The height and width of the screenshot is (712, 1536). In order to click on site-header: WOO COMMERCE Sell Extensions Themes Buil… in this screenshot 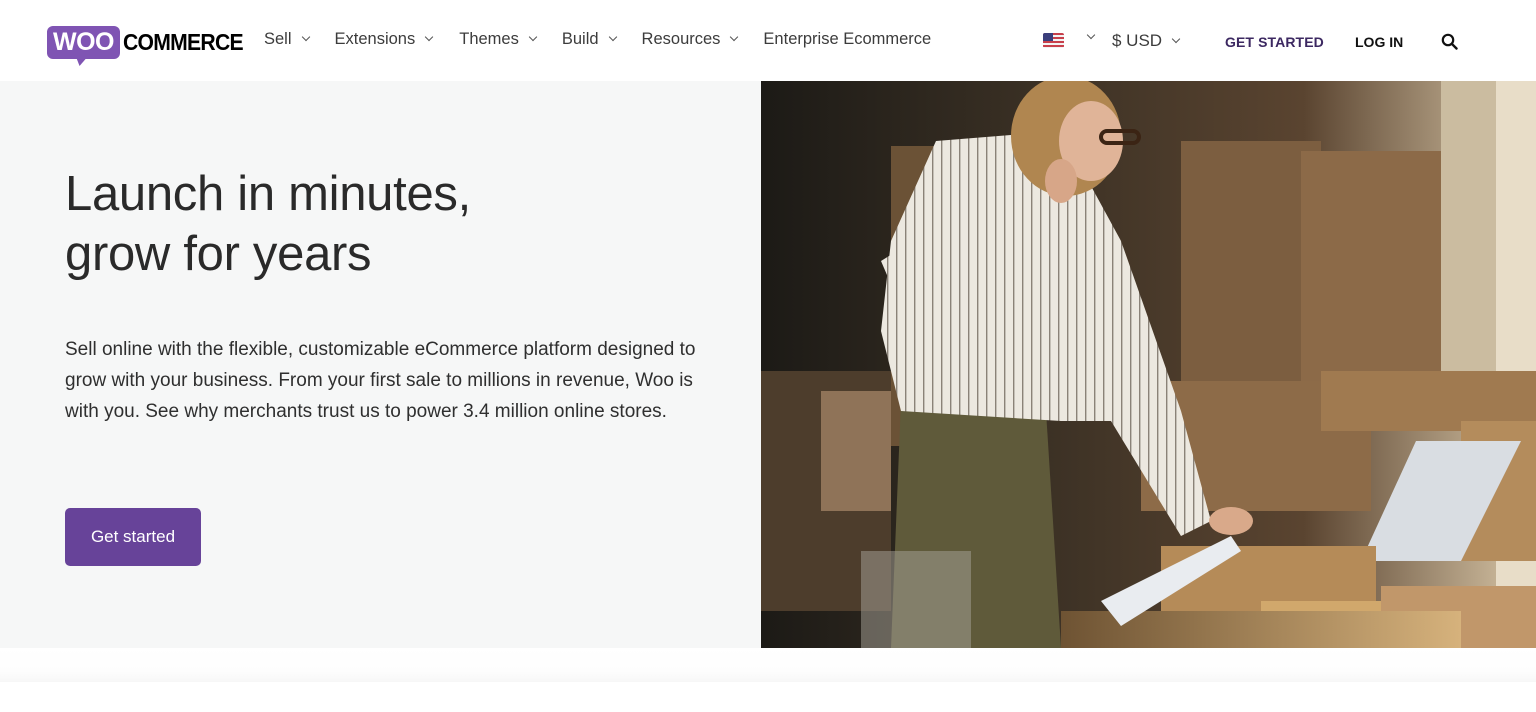, I will do `click(768, 40)`.